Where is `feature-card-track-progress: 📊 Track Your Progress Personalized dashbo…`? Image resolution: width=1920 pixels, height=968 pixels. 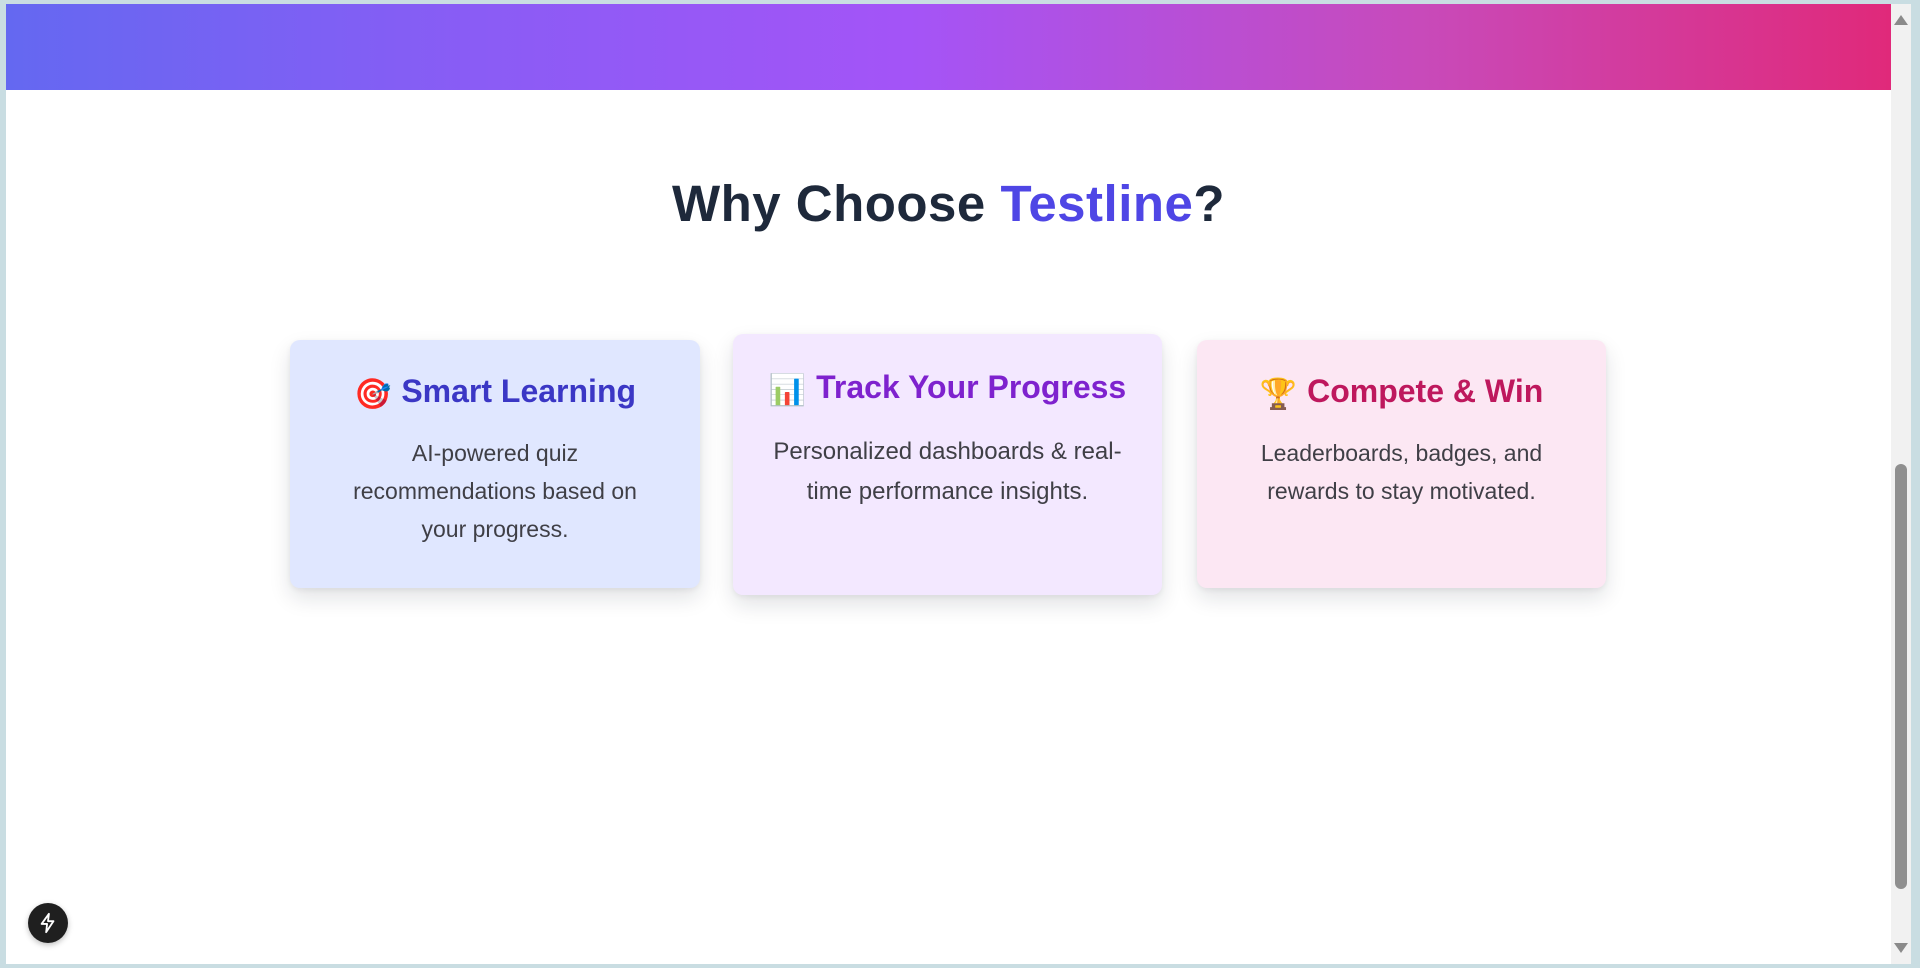 feature-card-track-progress: 📊 Track Your Progress Personalized dashbo… is located at coordinates (947, 464).